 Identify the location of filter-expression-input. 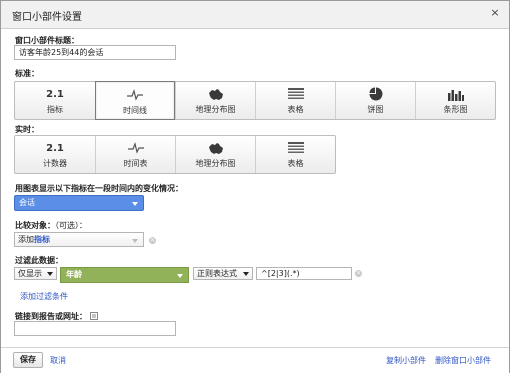
(304, 273).